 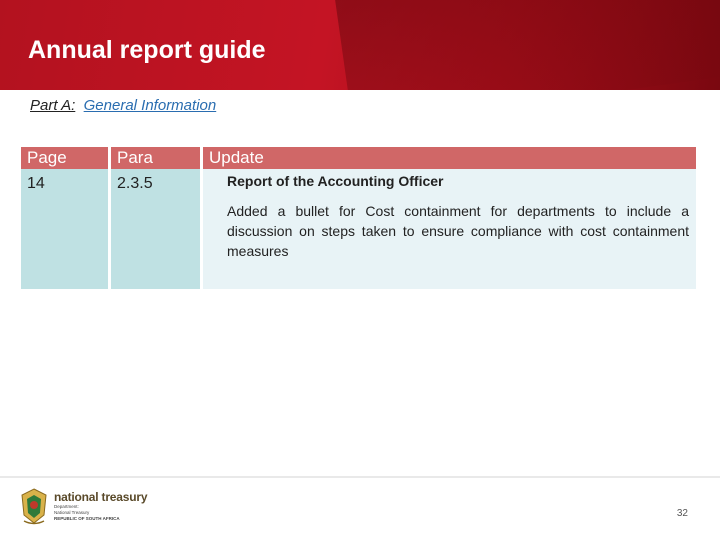 I want to click on column-header-update: Update, so click(x=449, y=158).